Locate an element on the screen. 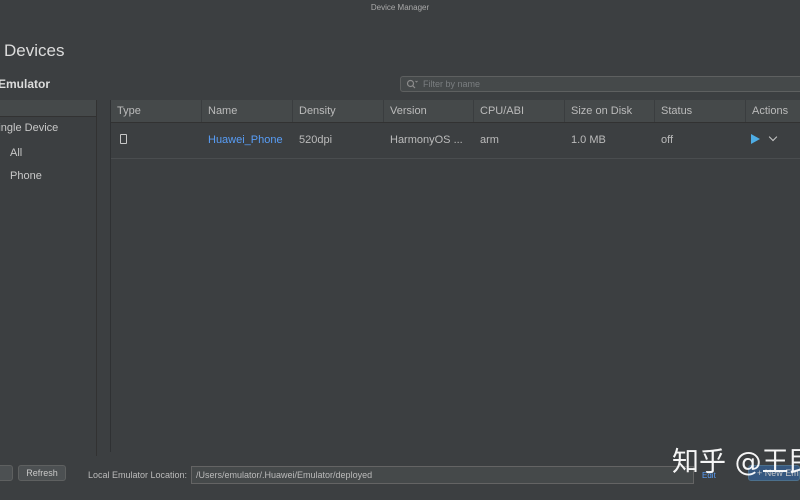 The height and width of the screenshot is (500, 800). section-title: Emulator is located at coordinates (25, 84).